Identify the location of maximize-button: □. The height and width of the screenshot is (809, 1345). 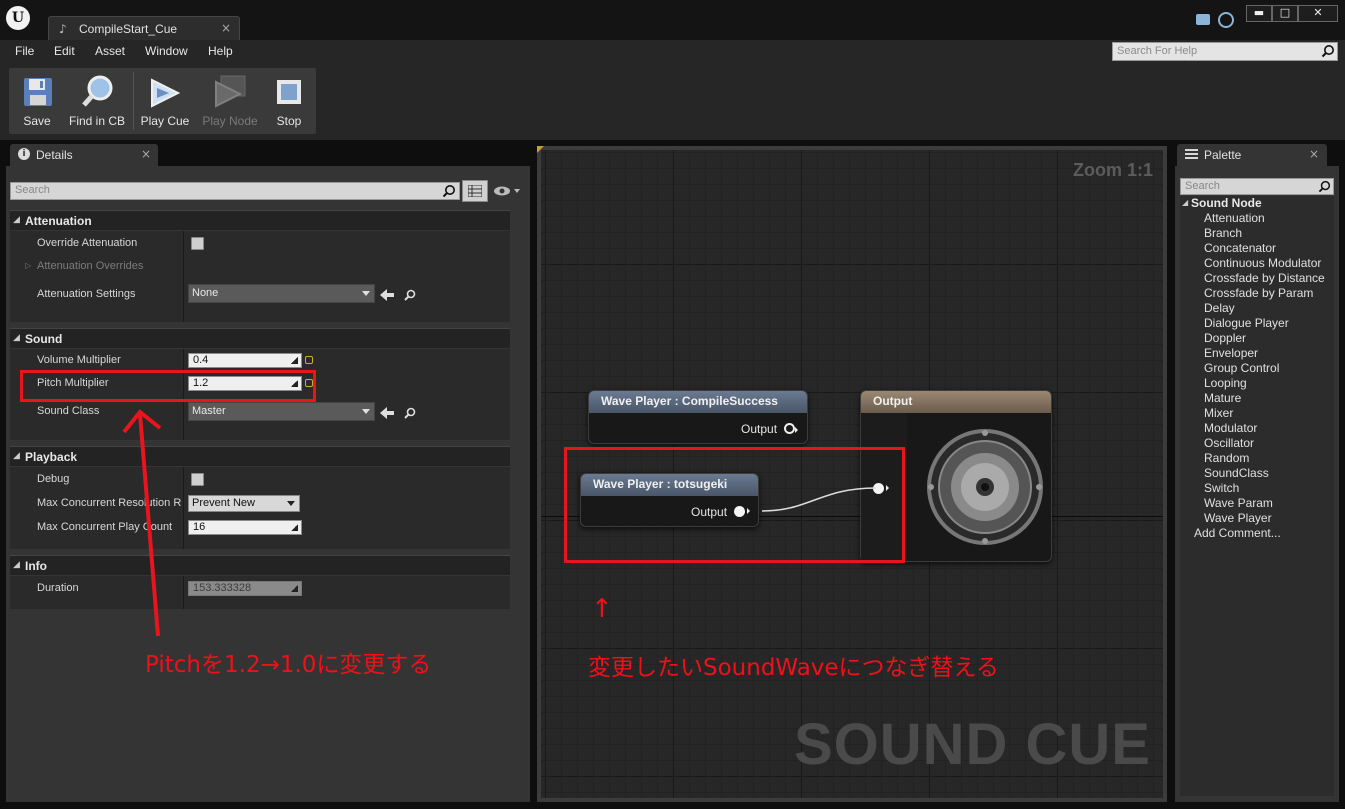
(1285, 13).